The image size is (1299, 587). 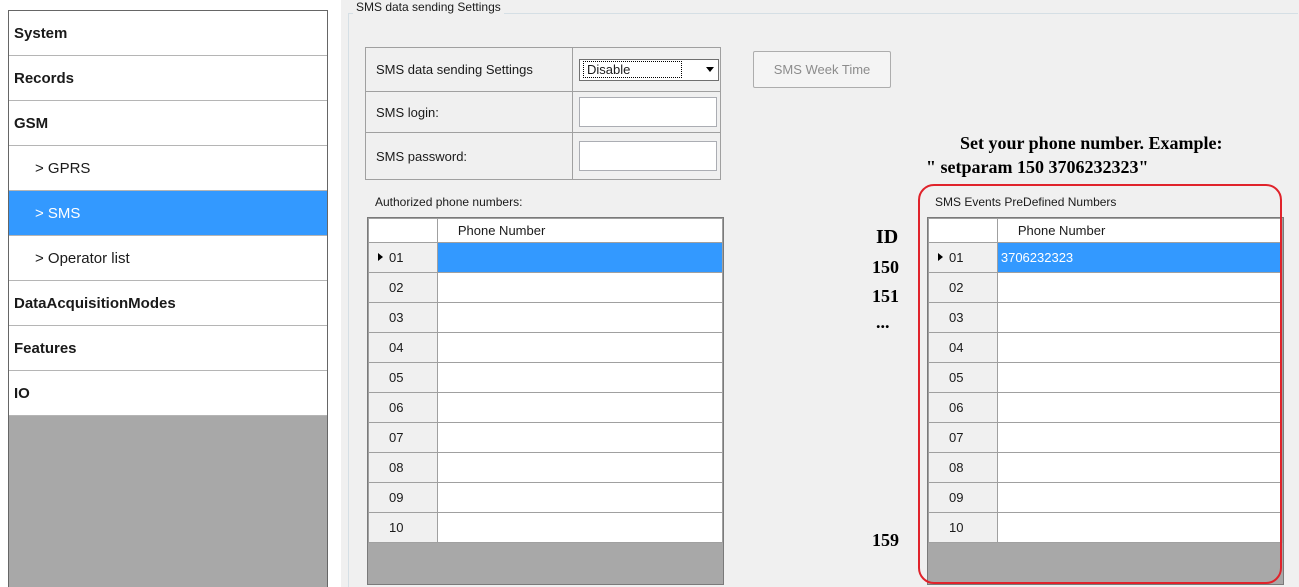 I want to click on nav-item-data-acquisition-modes: DataAcquisitionModes, so click(x=168, y=303).